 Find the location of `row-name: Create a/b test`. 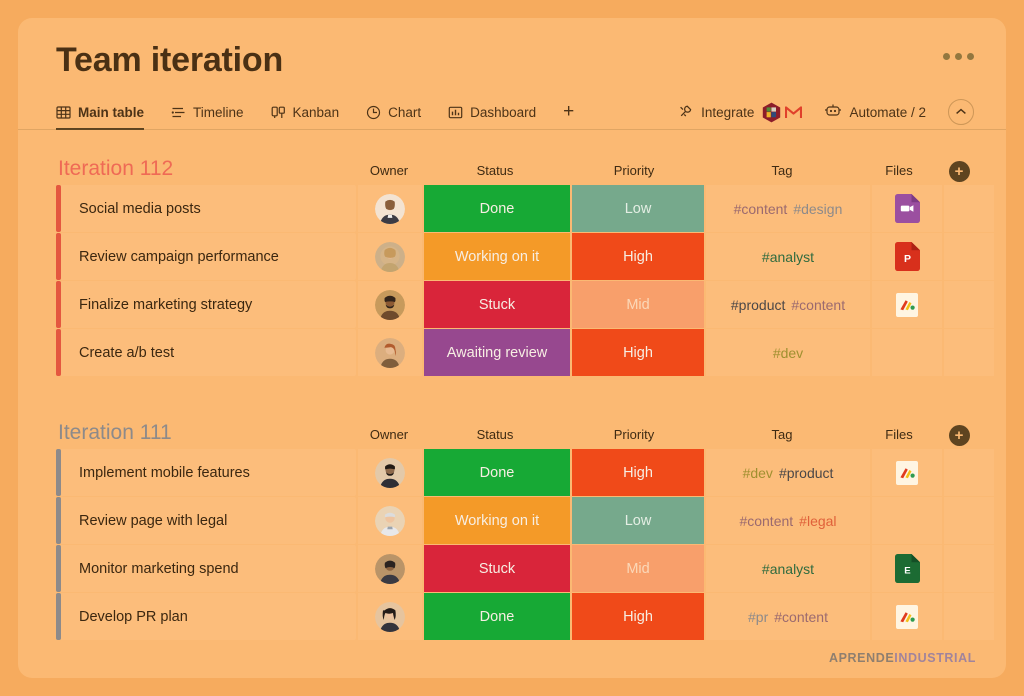

row-name: Create a/b test is located at coordinates (208, 352).